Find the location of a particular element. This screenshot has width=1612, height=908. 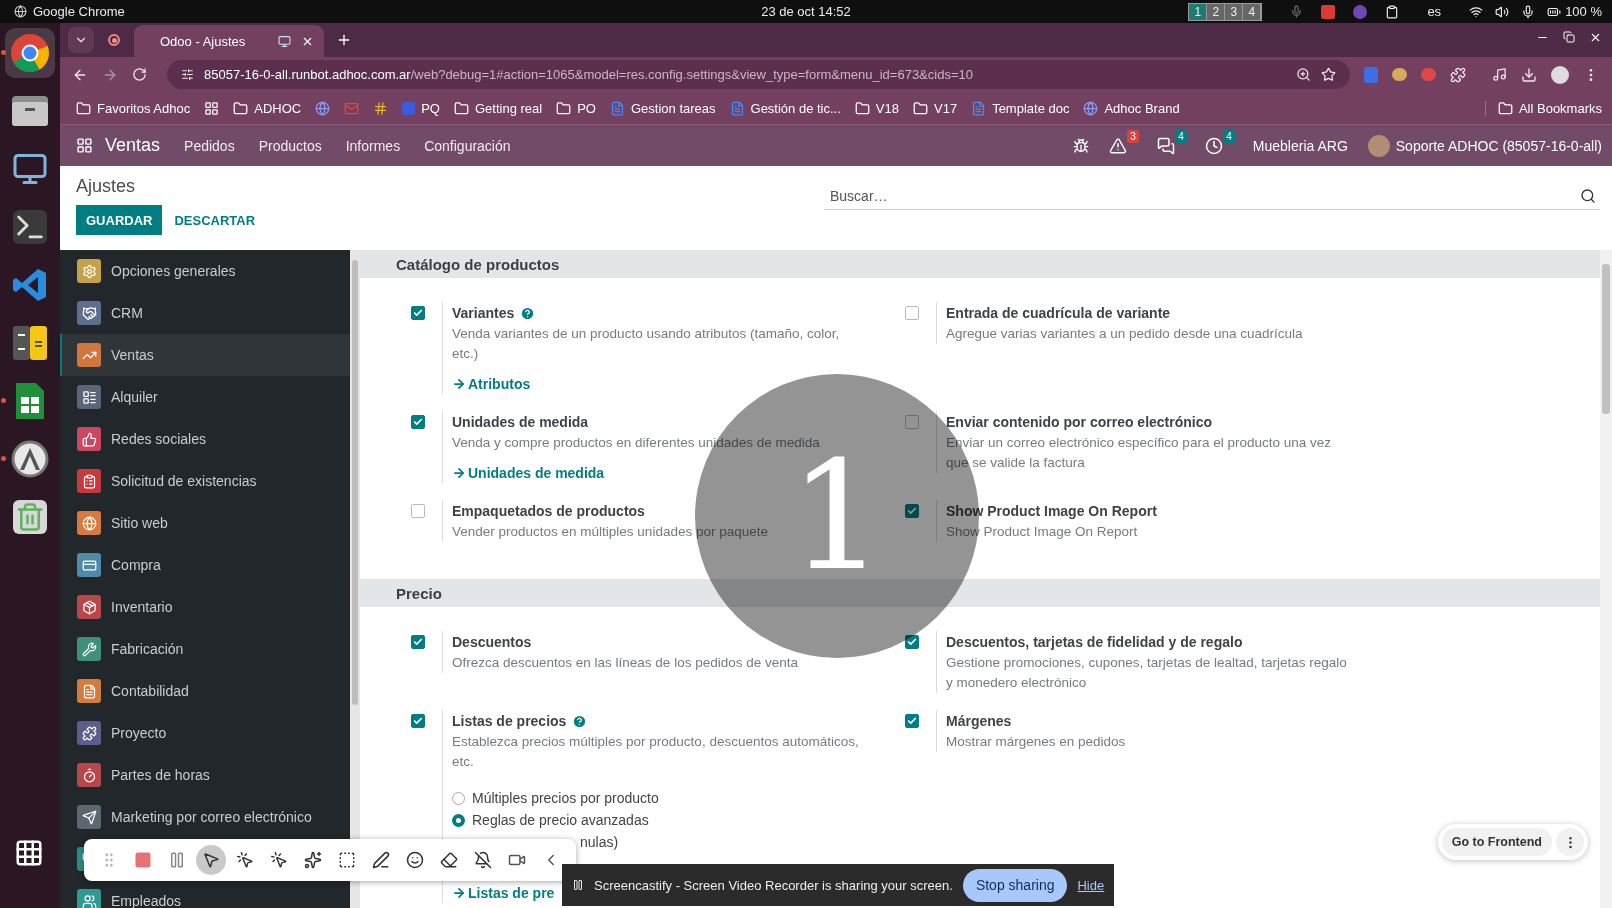

sidebar-item: CRM is located at coordinates (205, 313).